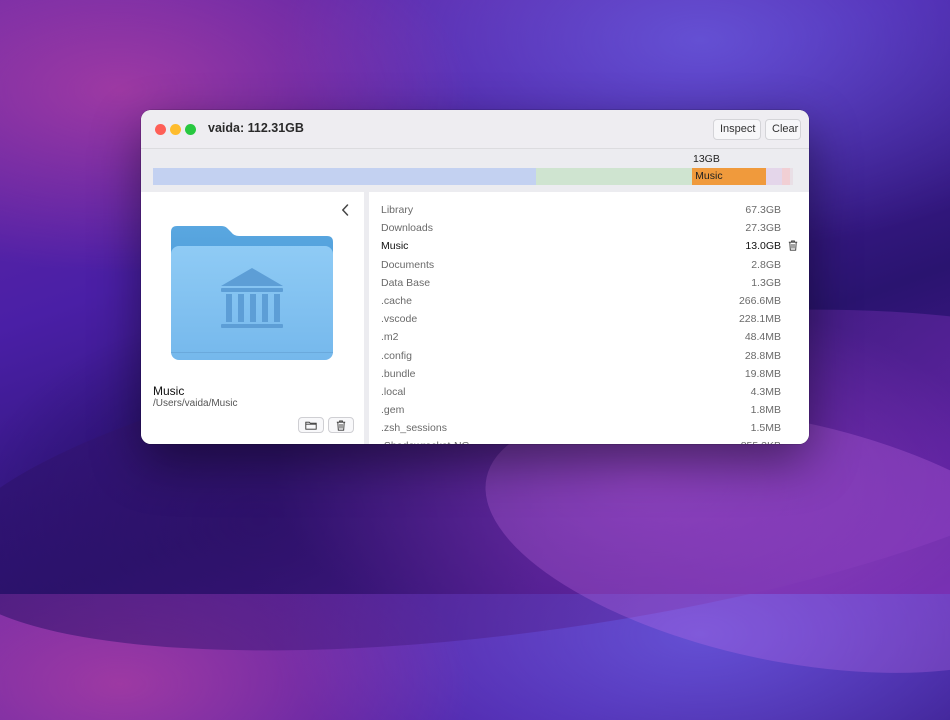  Describe the element at coordinates (762, 337) in the screenshot. I see `item-size: 48.4MB` at that location.